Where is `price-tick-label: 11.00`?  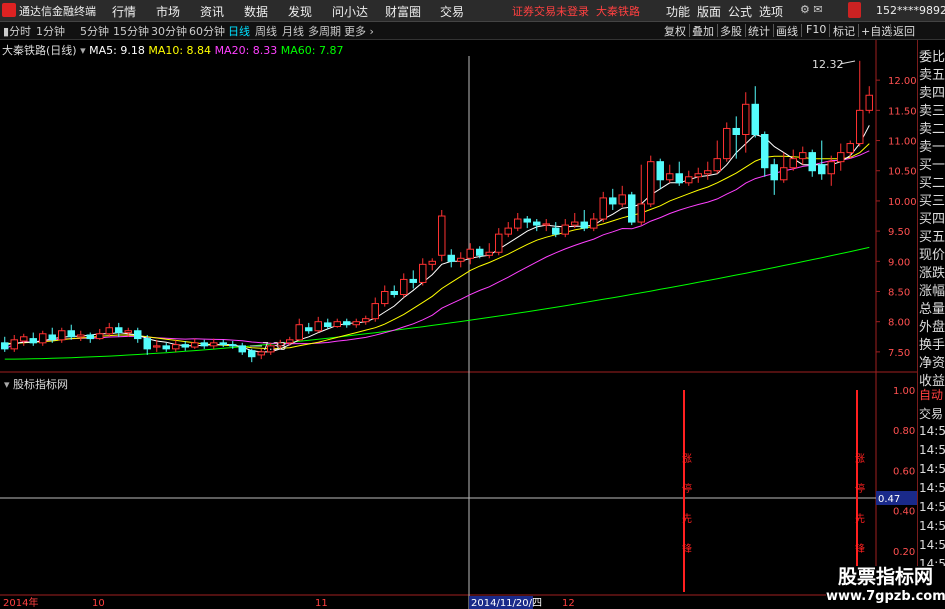
price-tick-label: 11.00 is located at coordinates (902, 142).